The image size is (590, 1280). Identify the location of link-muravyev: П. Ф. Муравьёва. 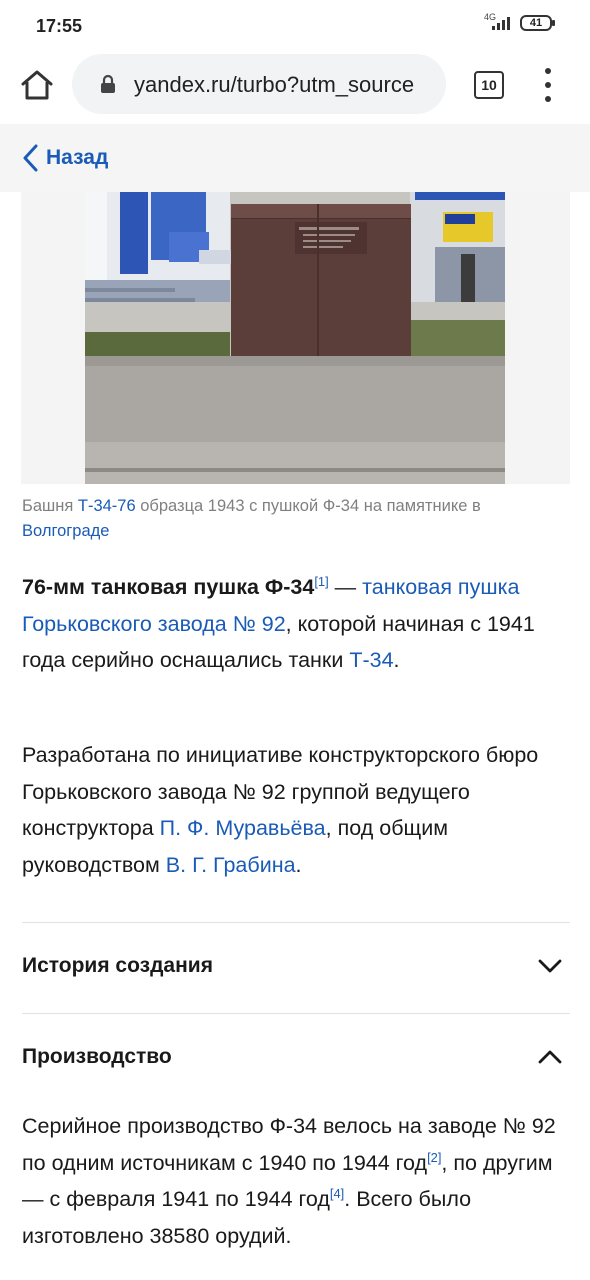
(243, 828).